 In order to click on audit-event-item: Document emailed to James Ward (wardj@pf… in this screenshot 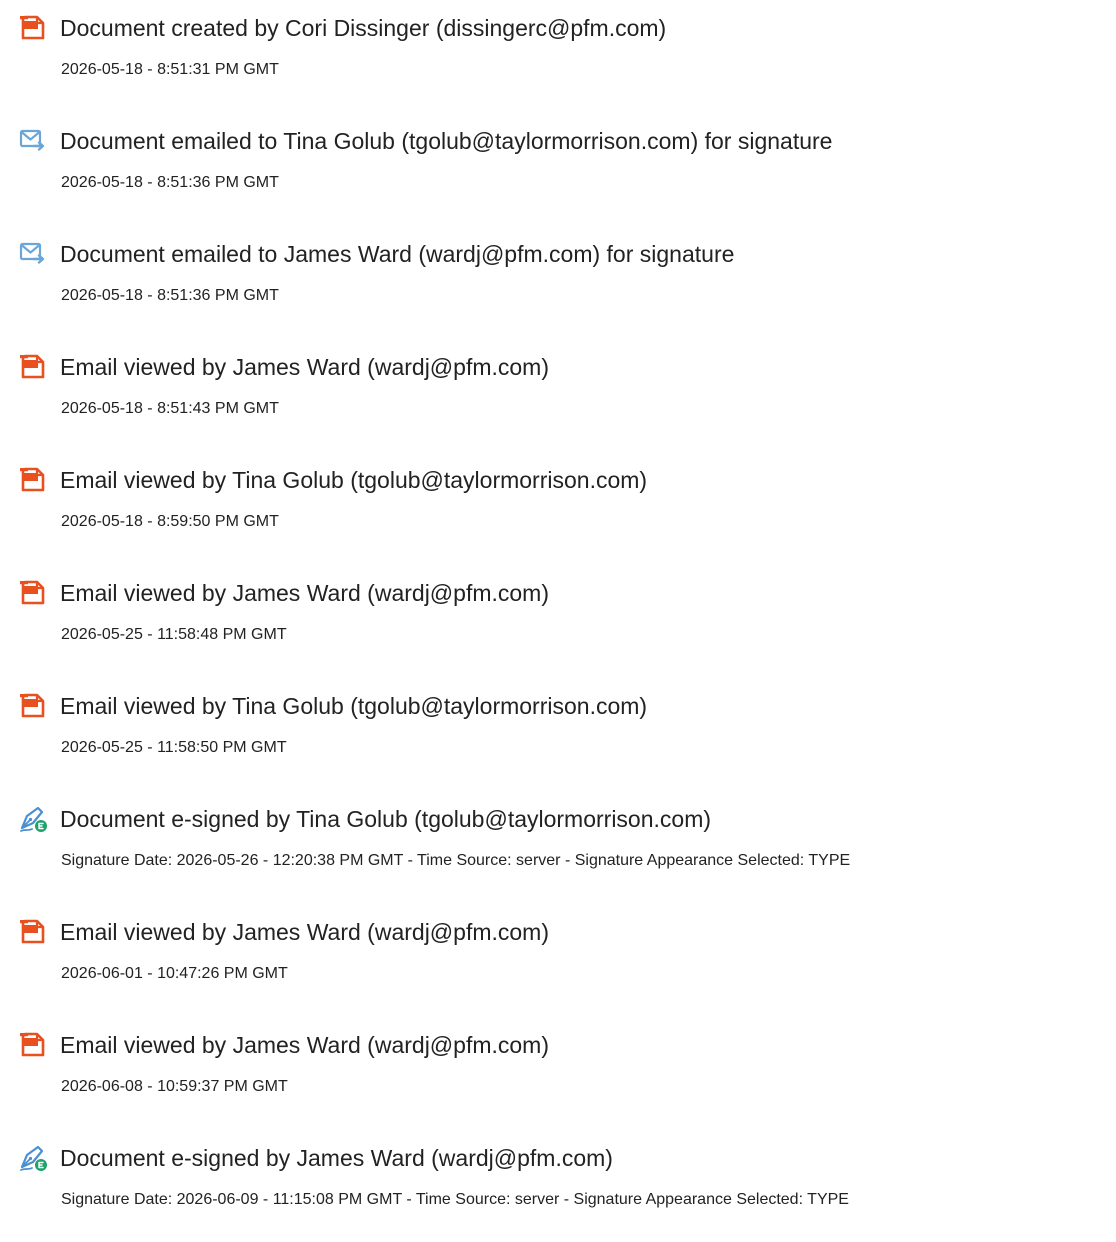, I will do `click(558, 288)`.